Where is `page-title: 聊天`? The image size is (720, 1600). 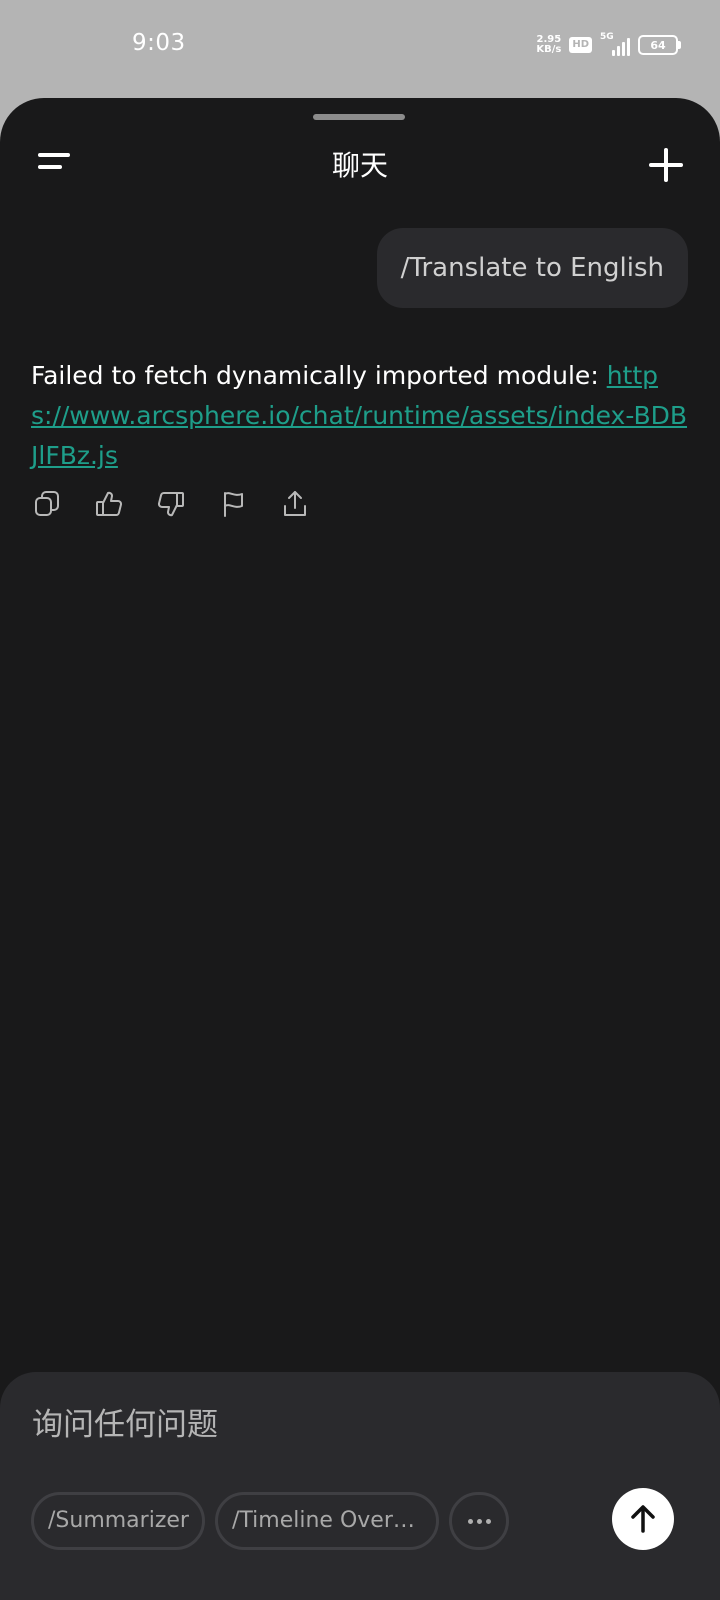
page-title: 聊天 is located at coordinates (359, 165).